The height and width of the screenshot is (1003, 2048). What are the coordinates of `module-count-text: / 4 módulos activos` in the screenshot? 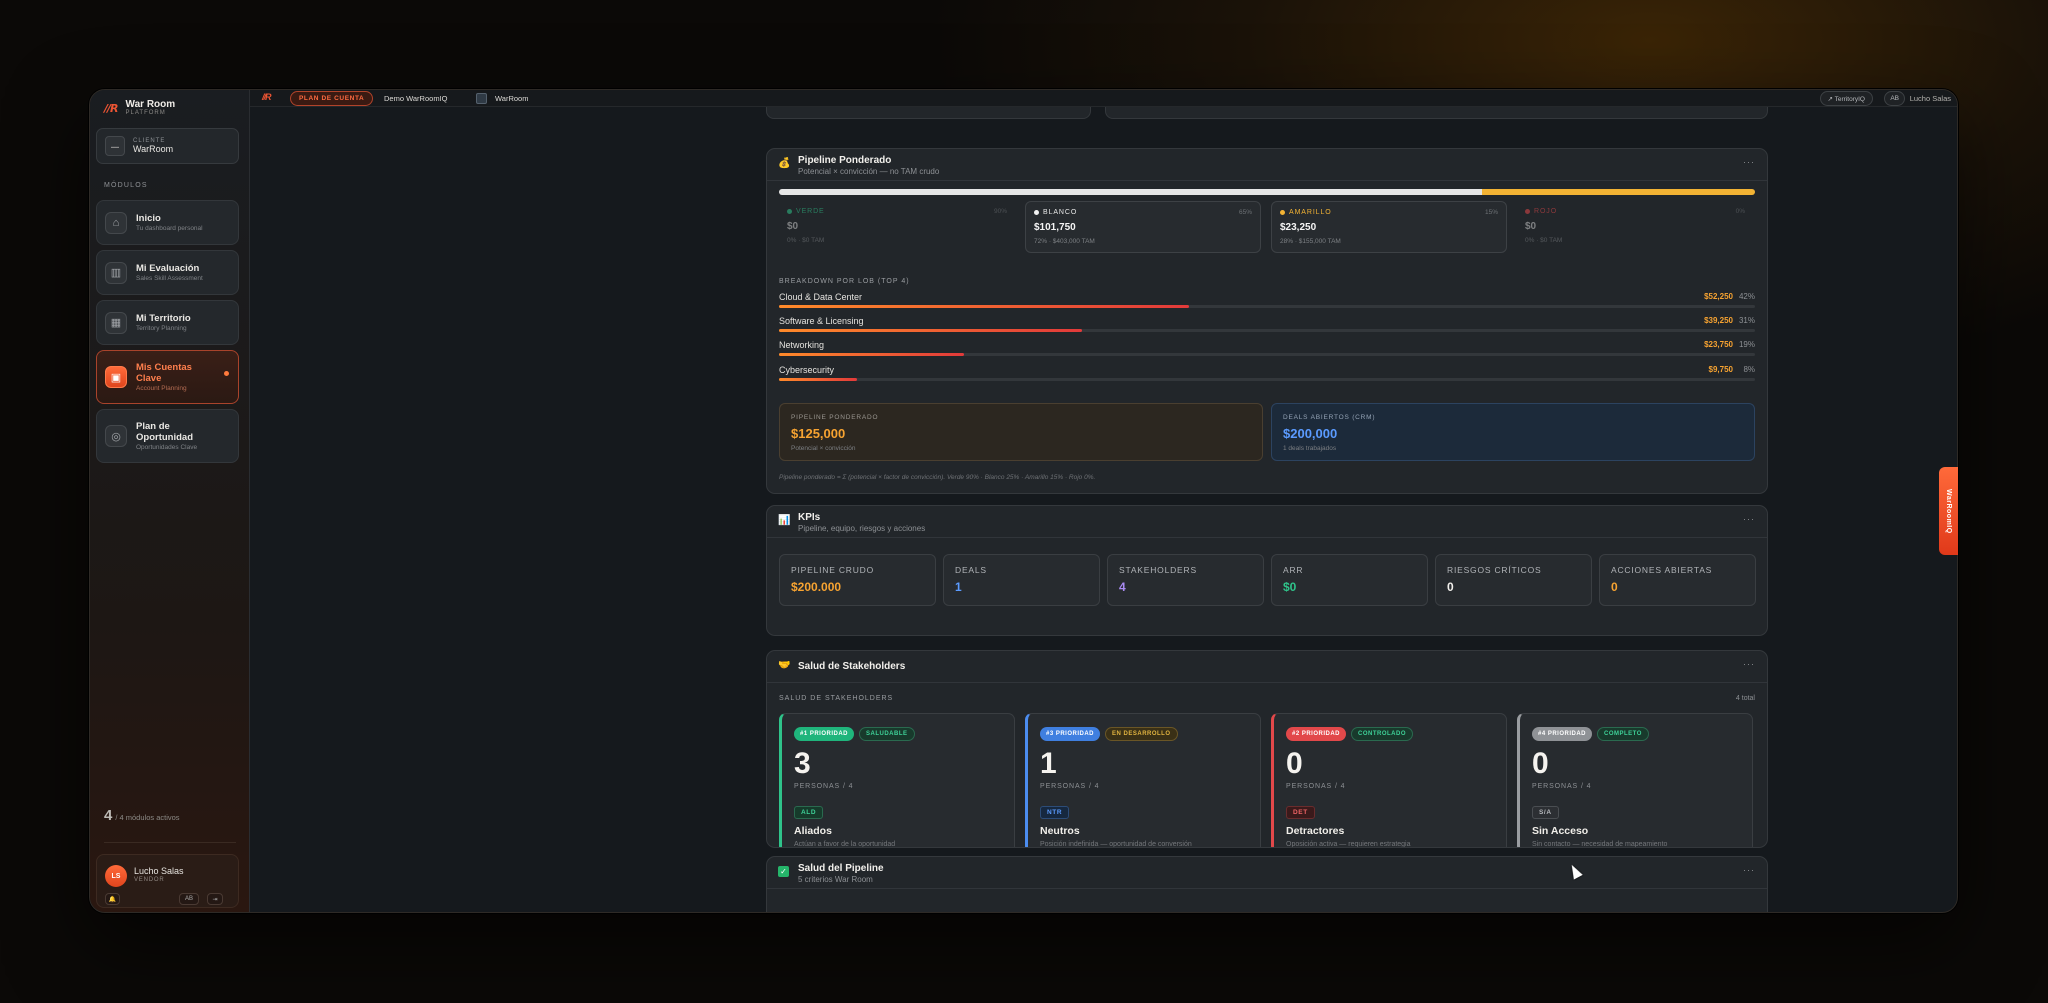 It's located at (147, 817).